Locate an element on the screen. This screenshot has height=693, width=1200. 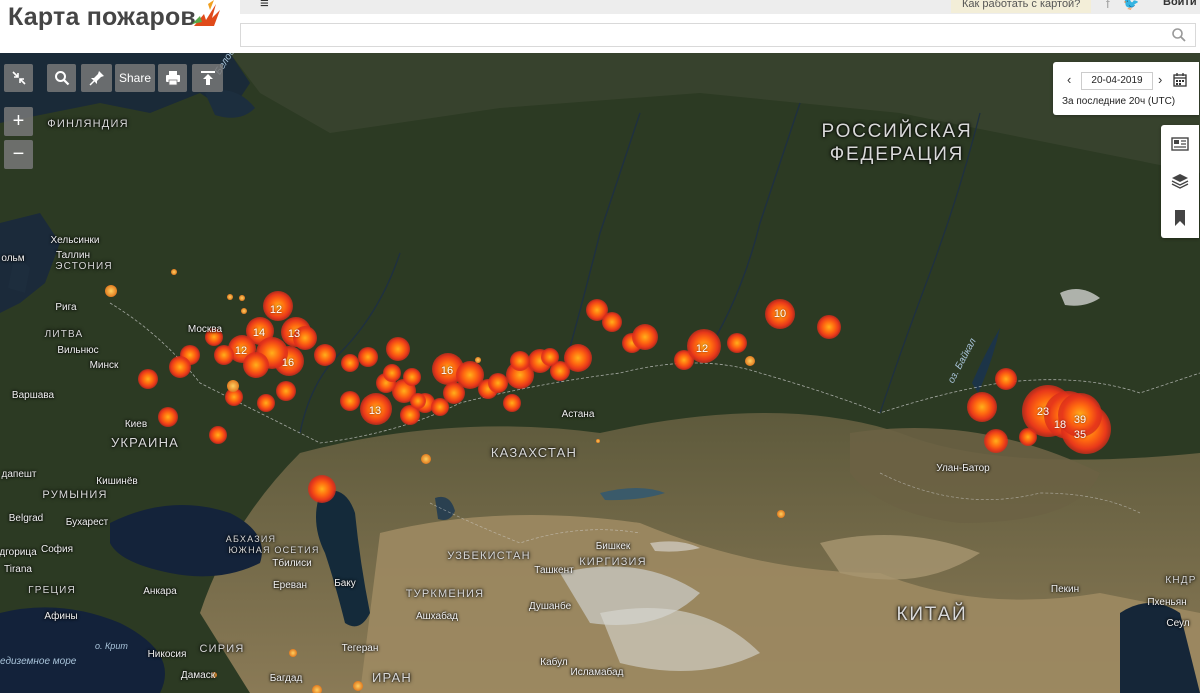
calendar-icon is located at coordinates (1180, 80).